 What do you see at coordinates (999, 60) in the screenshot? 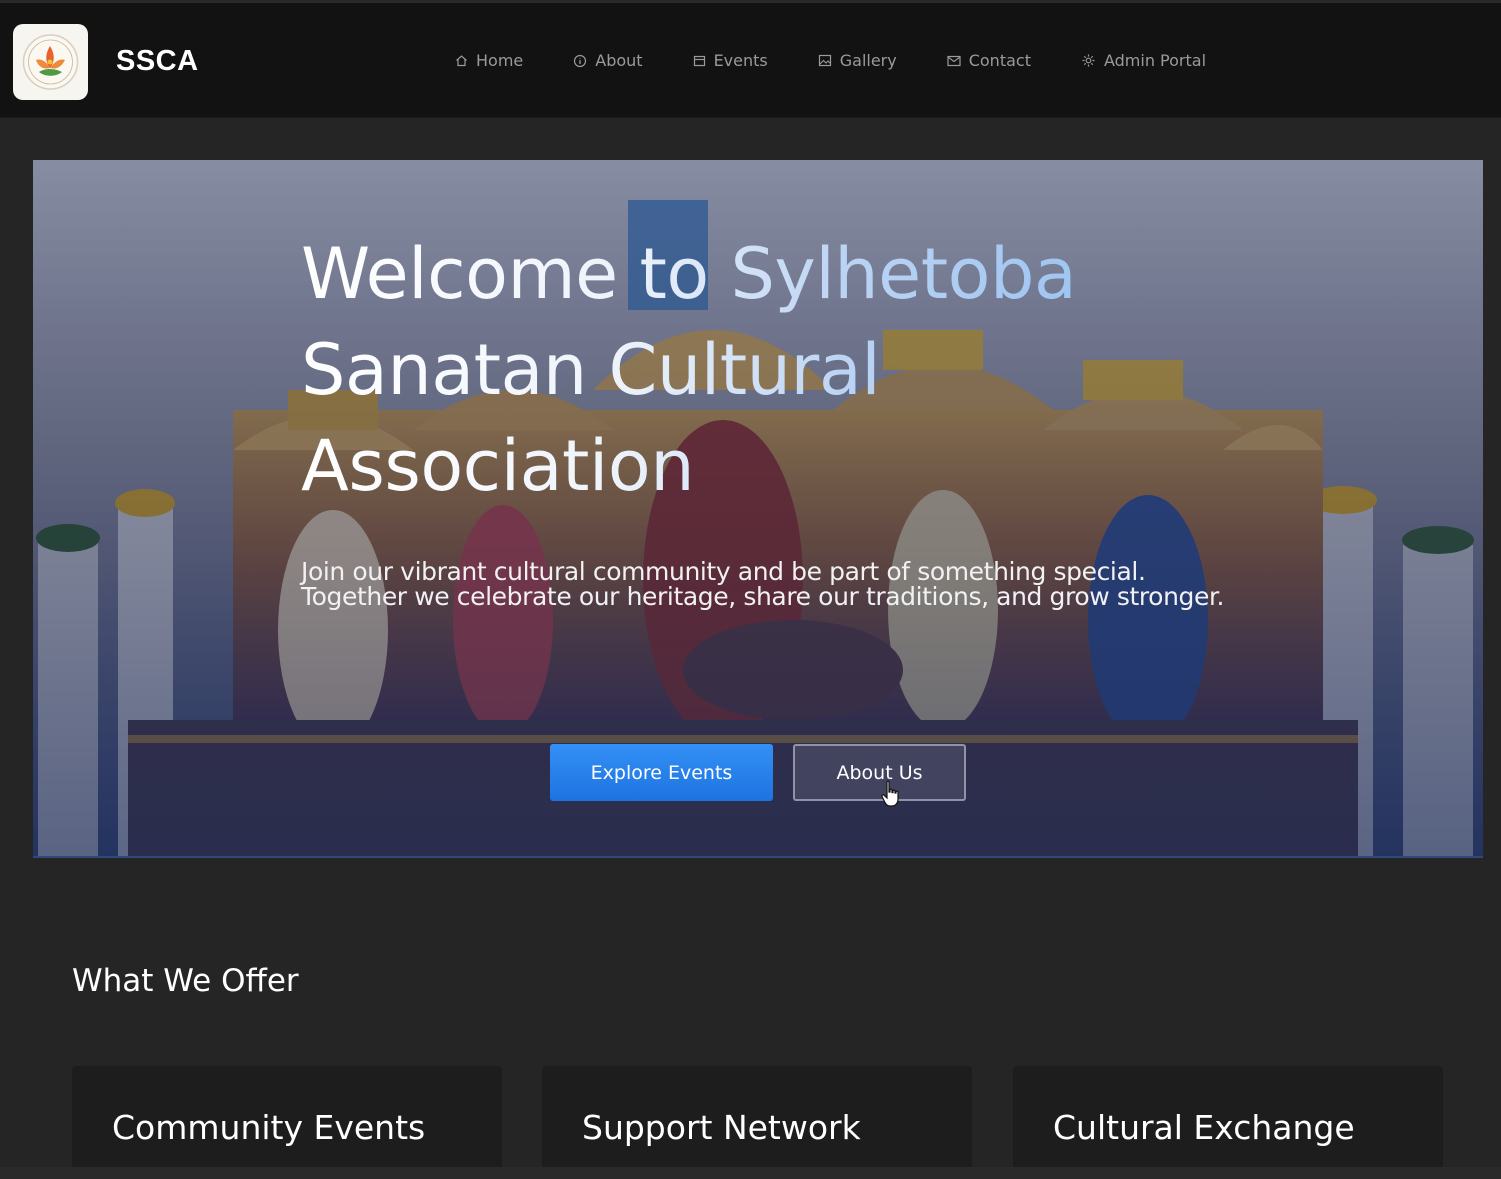
I see `nav-contact-label: Contact` at bounding box center [999, 60].